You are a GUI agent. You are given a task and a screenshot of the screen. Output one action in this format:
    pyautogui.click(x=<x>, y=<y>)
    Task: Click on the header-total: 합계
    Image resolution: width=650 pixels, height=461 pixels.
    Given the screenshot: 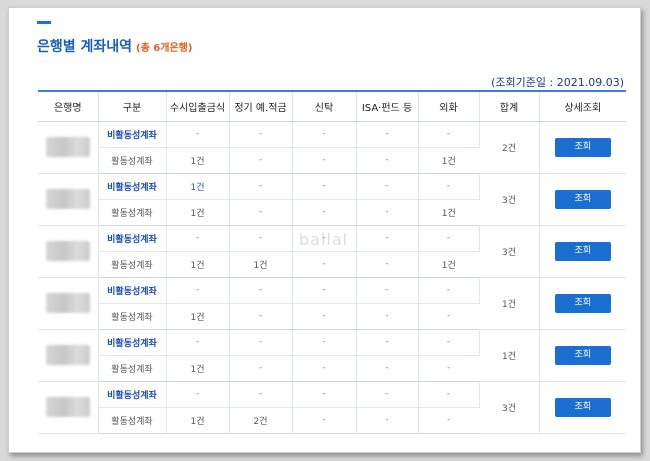 What is the action you would take?
    pyautogui.click(x=509, y=106)
    